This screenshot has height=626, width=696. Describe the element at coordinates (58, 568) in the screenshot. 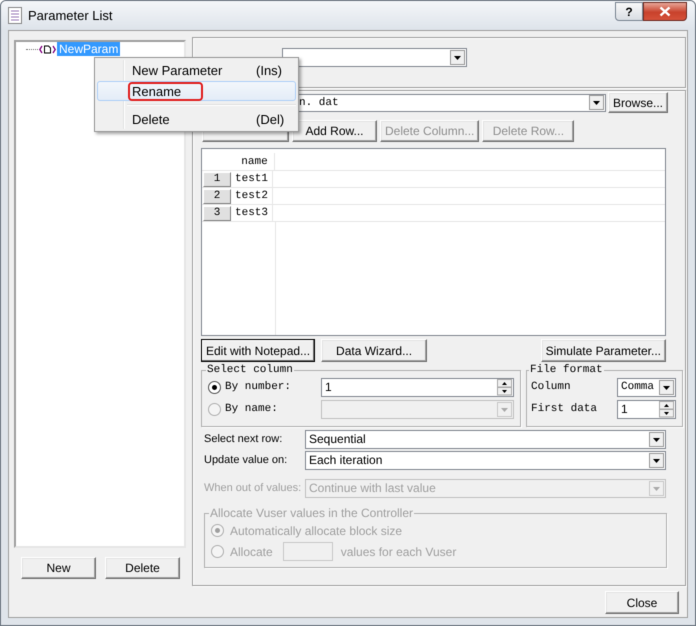

I see `tree-action-button: New` at that location.